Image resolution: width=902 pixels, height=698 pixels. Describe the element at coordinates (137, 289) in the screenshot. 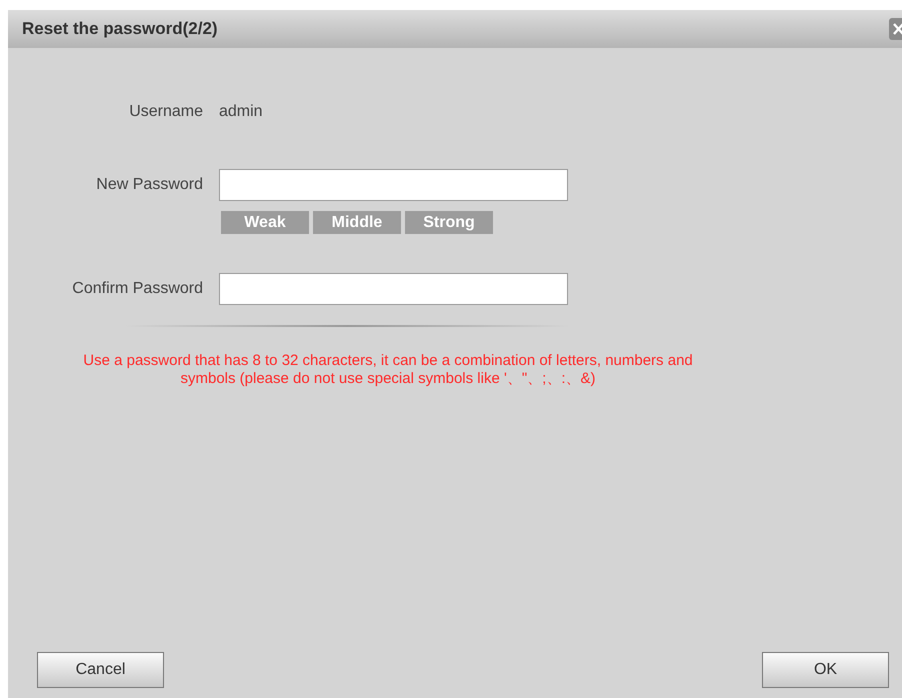

I see `confirm-password-label: Confirm Password` at that location.